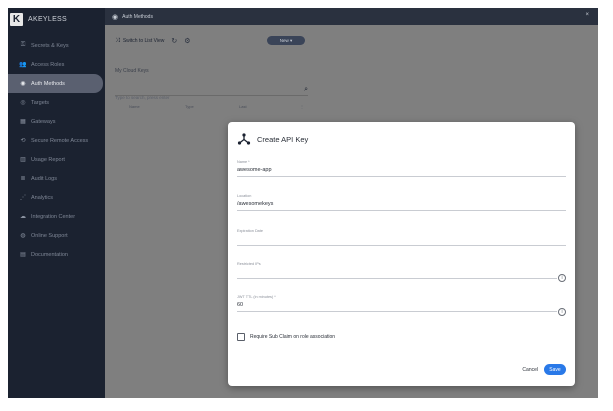  What do you see at coordinates (211, 93) in the screenshot?
I see `search-input: Type to search, press enter ⌕` at bounding box center [211, 93].